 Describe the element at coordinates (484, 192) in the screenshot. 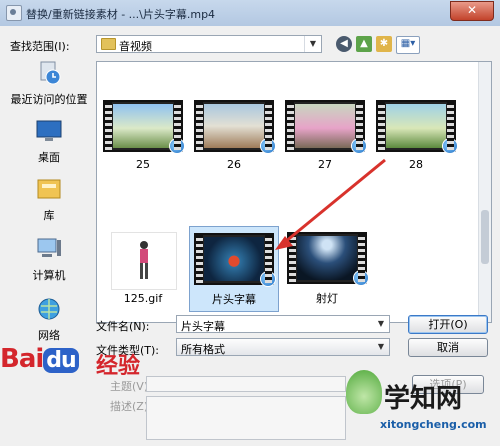

I see `vertical-scrollbar` at that location.